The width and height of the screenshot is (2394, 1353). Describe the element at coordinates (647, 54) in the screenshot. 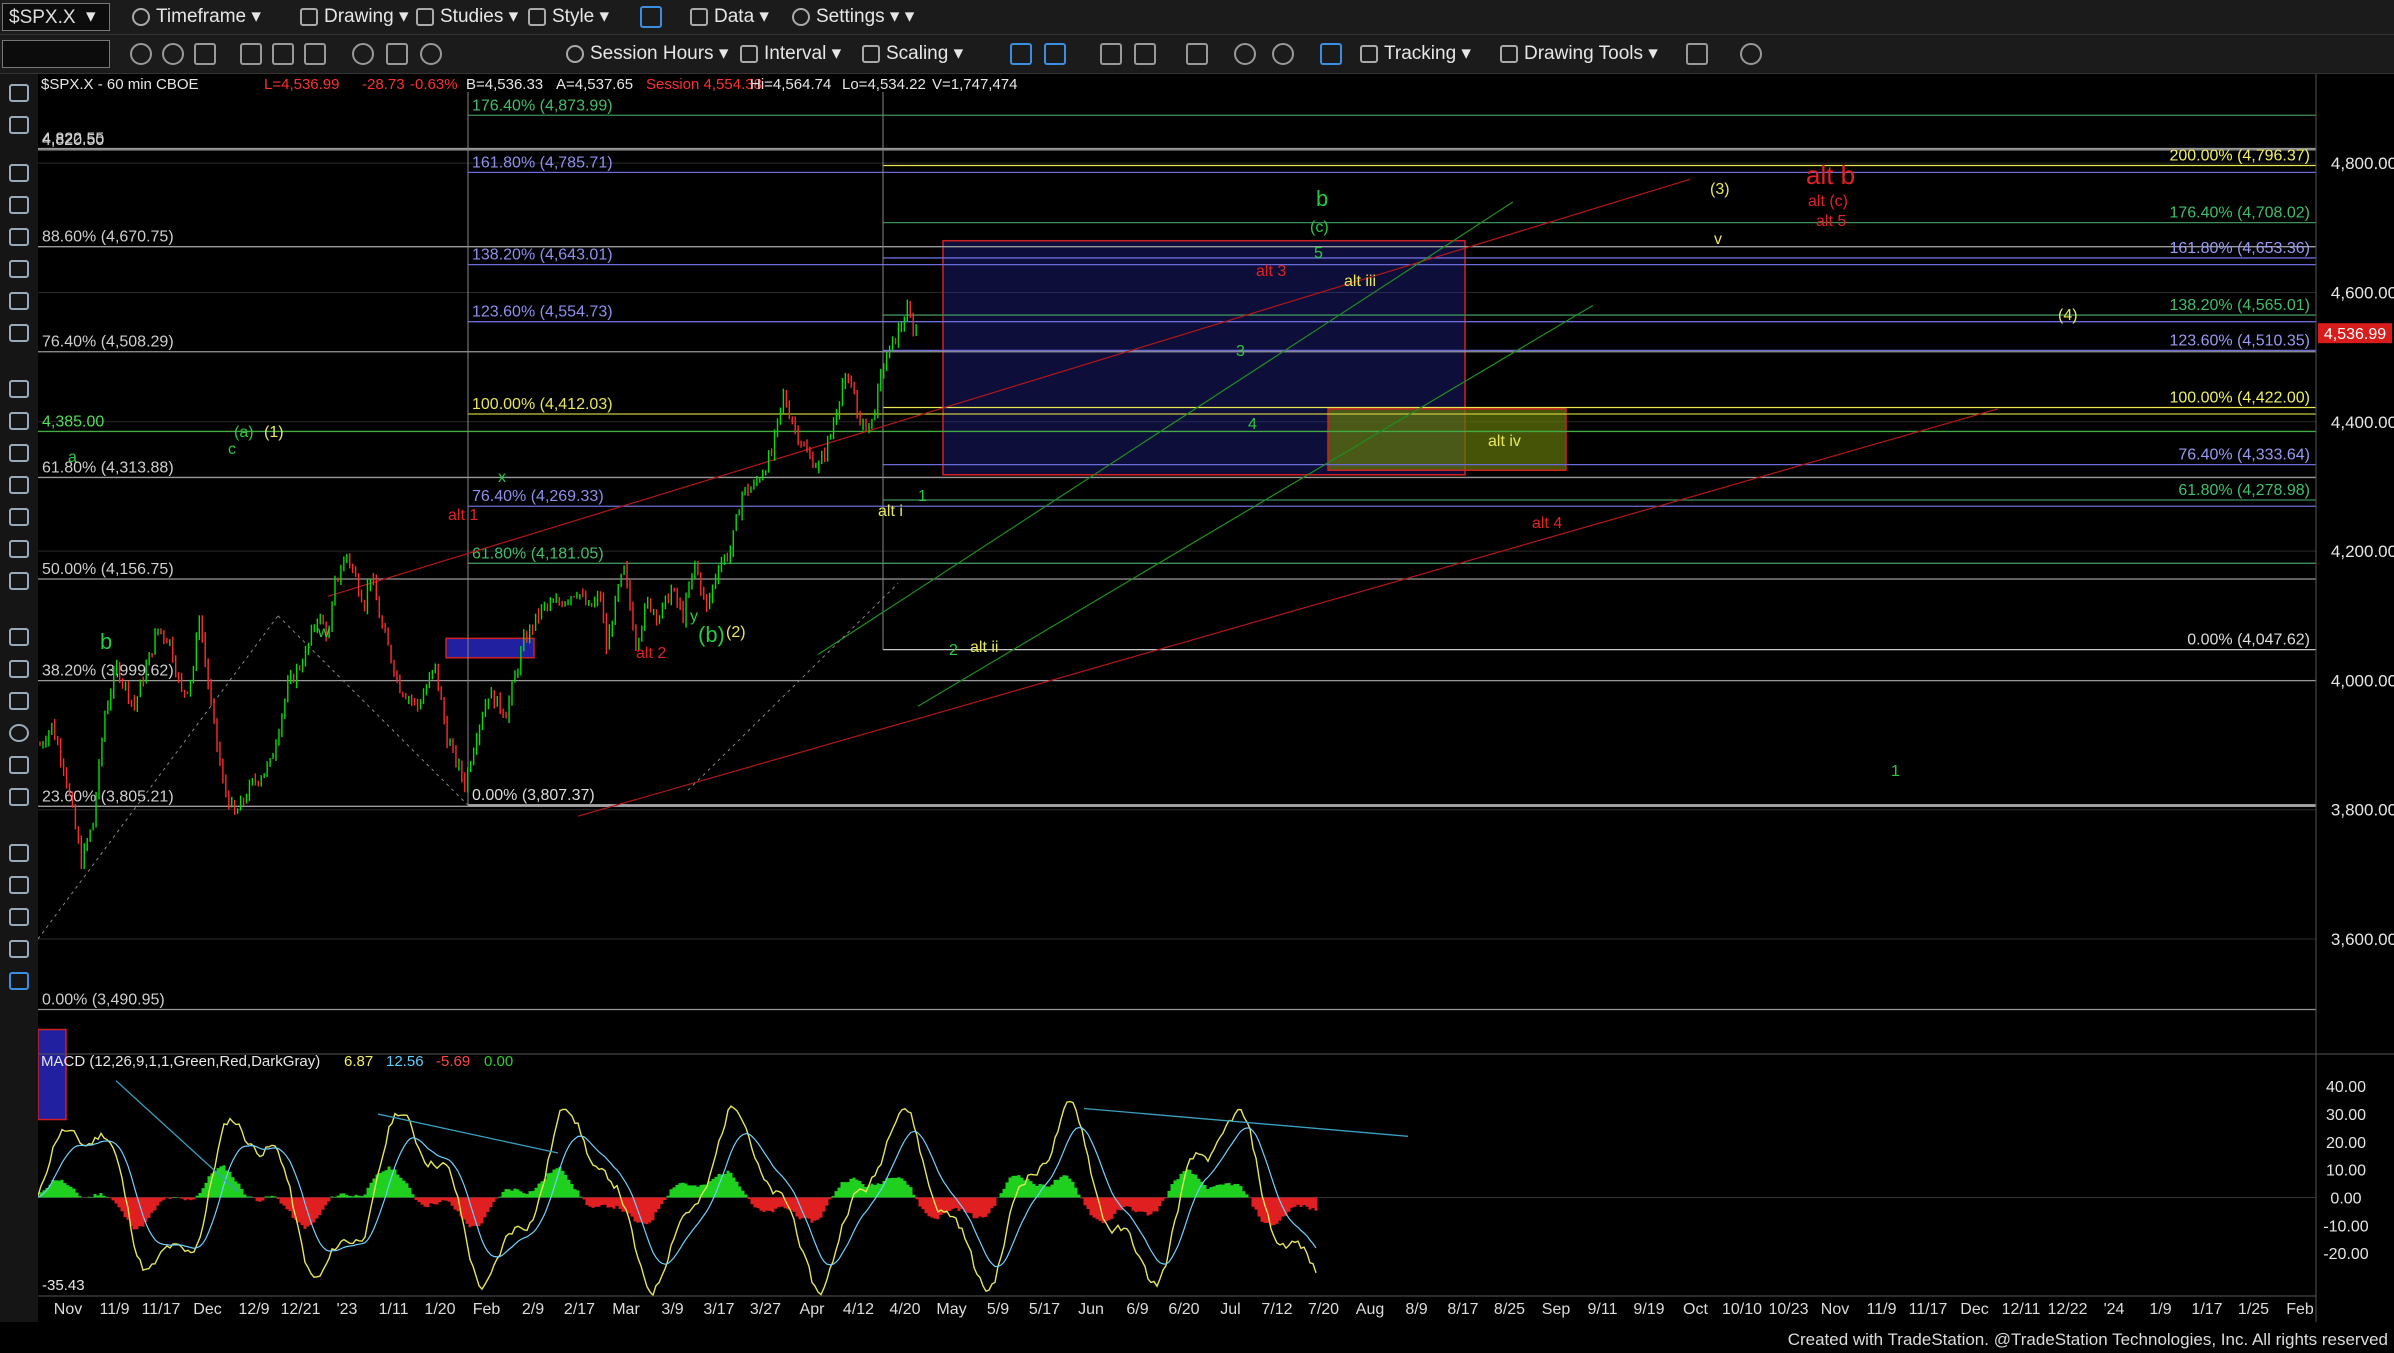

I see `session-hours-button: Session Hours ▾` at that location.